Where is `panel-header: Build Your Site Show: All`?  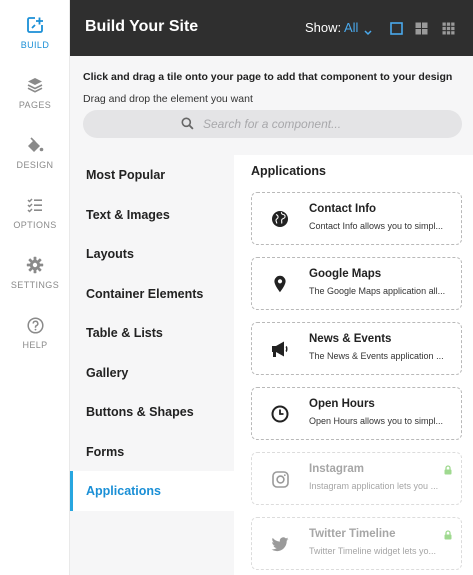 panel-header: Build Your Site Show: All is located at coordinates (271, 28).